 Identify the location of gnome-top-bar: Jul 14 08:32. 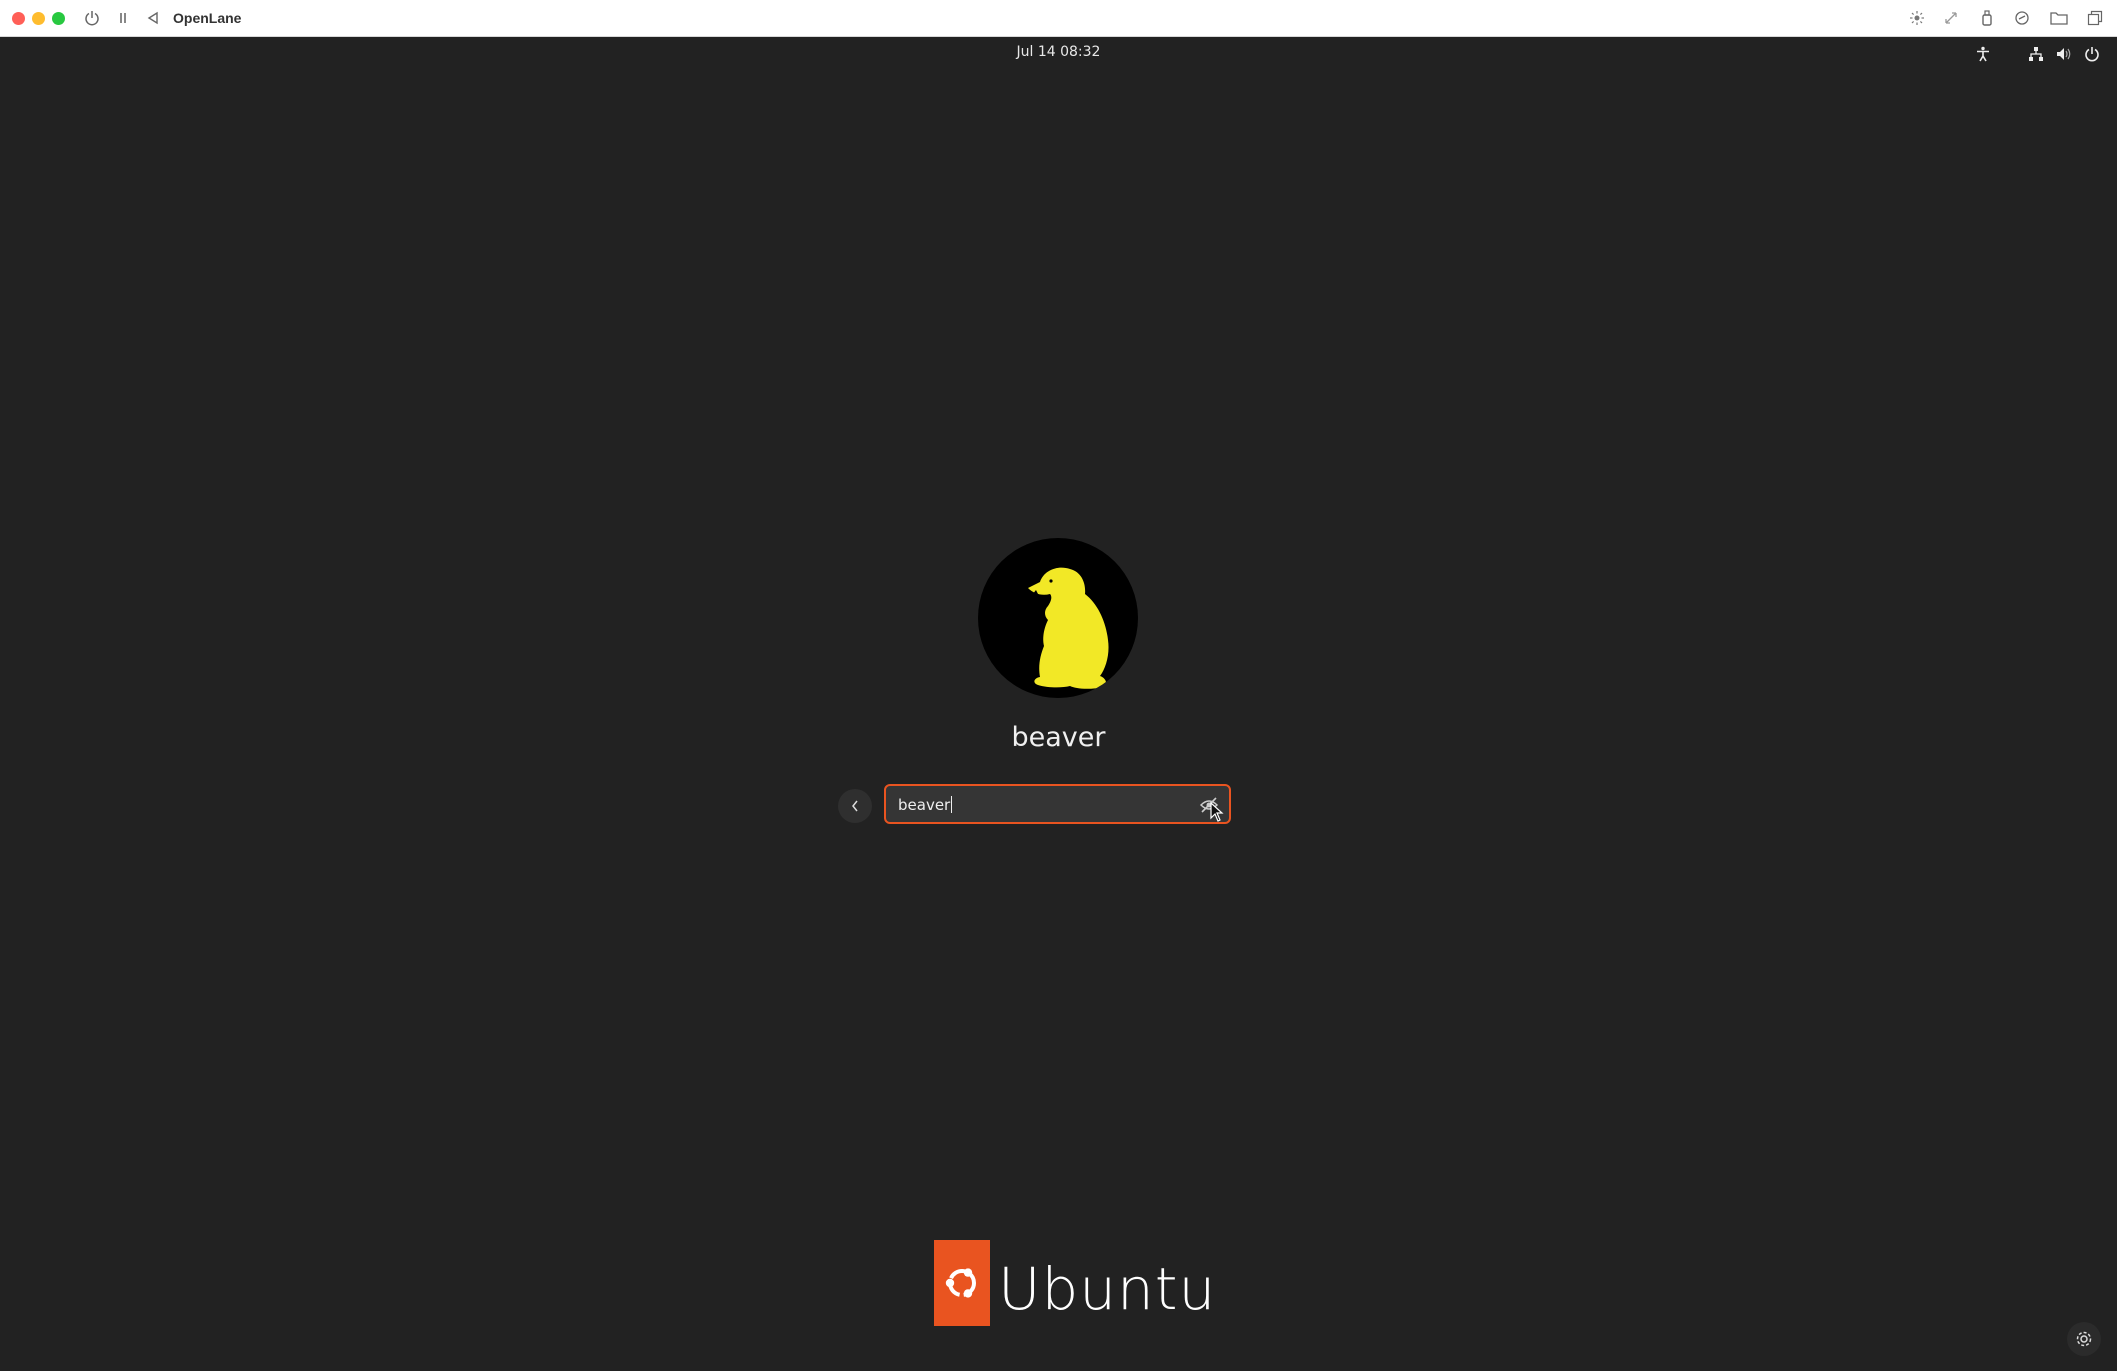
(1058, 53).